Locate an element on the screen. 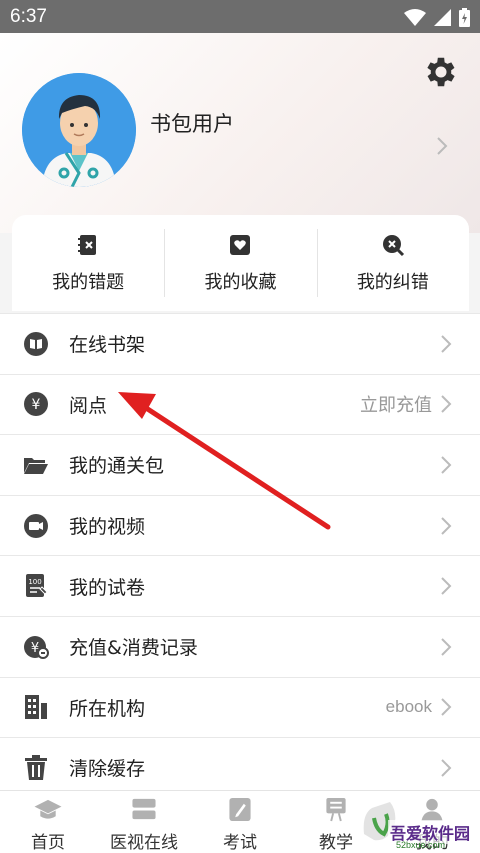 This screenshot has width=480, height=853. folder-icon is located at coordinates (36, 465).